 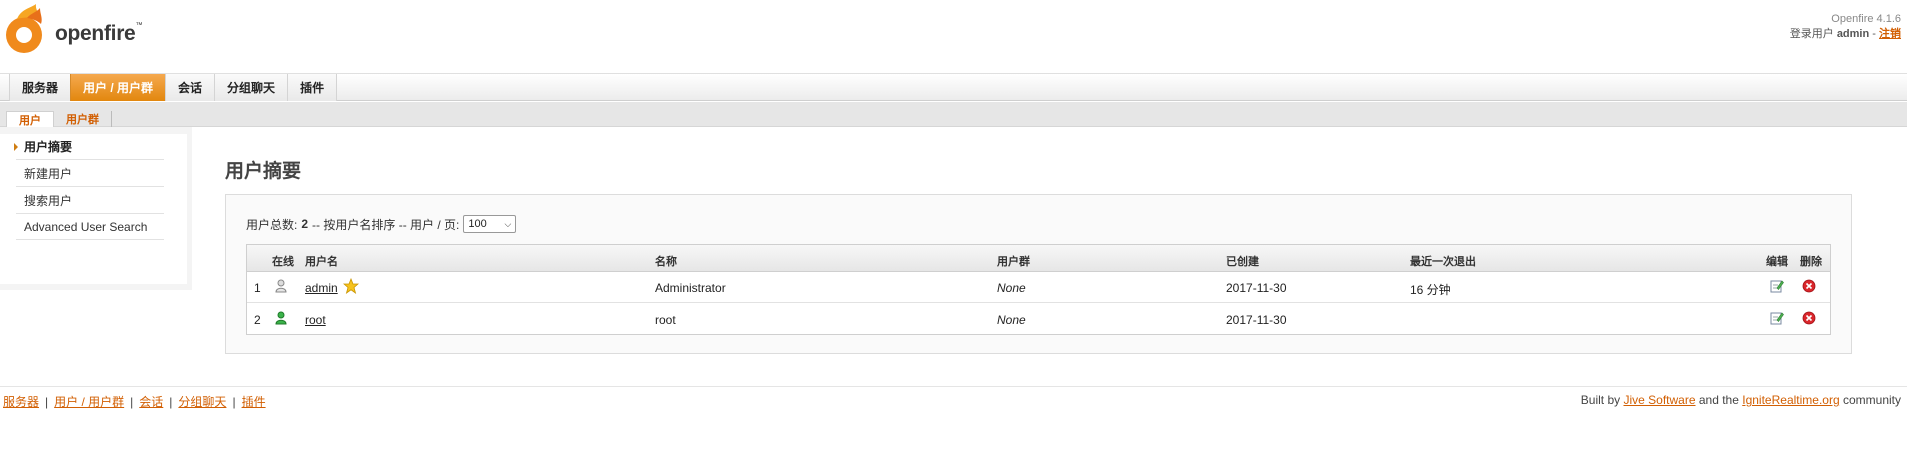 What do you see at coordinates (1790, 400) in the screenshot?
I see `ignite-realtime-link: IgniteRealtime.org` at bounding box center [1790, 400].